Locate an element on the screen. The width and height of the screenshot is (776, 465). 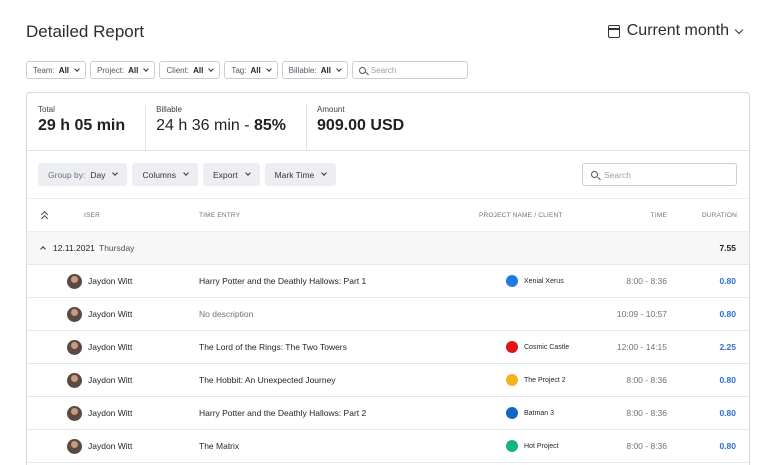
search-placeholder: Search is located at coordinates (383, 70).